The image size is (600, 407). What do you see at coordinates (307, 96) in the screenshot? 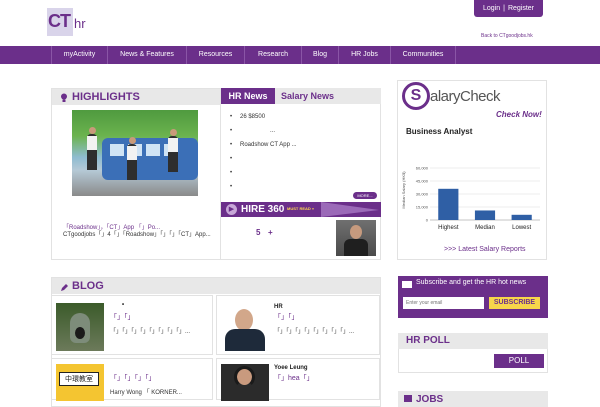
I see `tab-salary-news: Salary News` at bounding box center [307, 96].